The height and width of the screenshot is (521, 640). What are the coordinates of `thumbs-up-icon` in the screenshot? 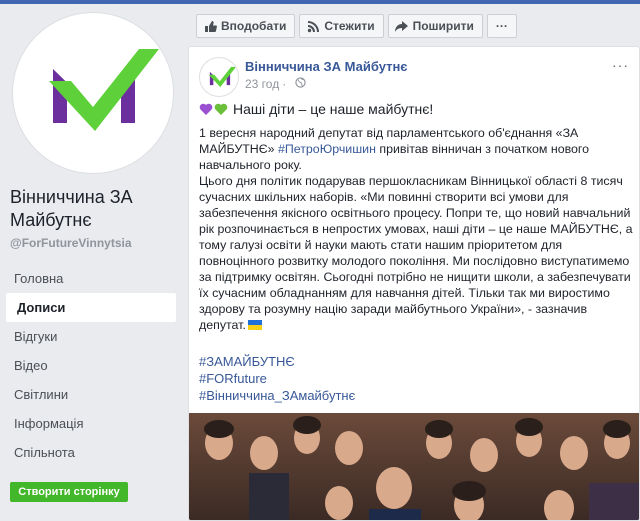 It's located at (210, 26).